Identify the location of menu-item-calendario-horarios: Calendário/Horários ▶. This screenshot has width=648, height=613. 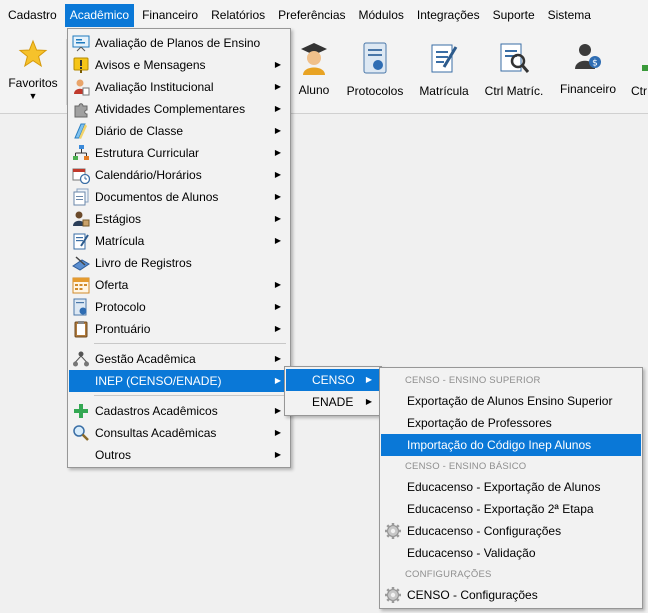
(179, 175).